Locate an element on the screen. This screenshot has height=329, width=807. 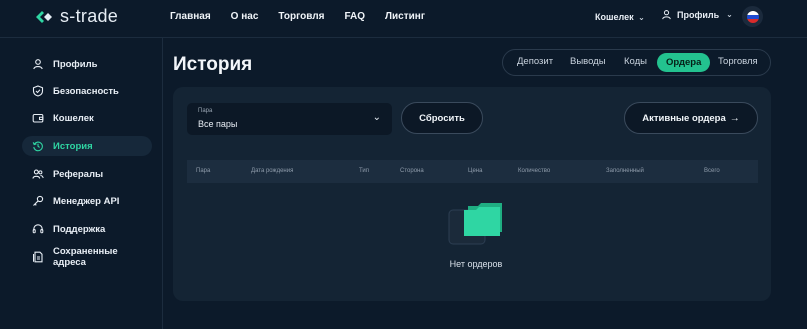
logo: s-trade is located at coordinates (76, 16).